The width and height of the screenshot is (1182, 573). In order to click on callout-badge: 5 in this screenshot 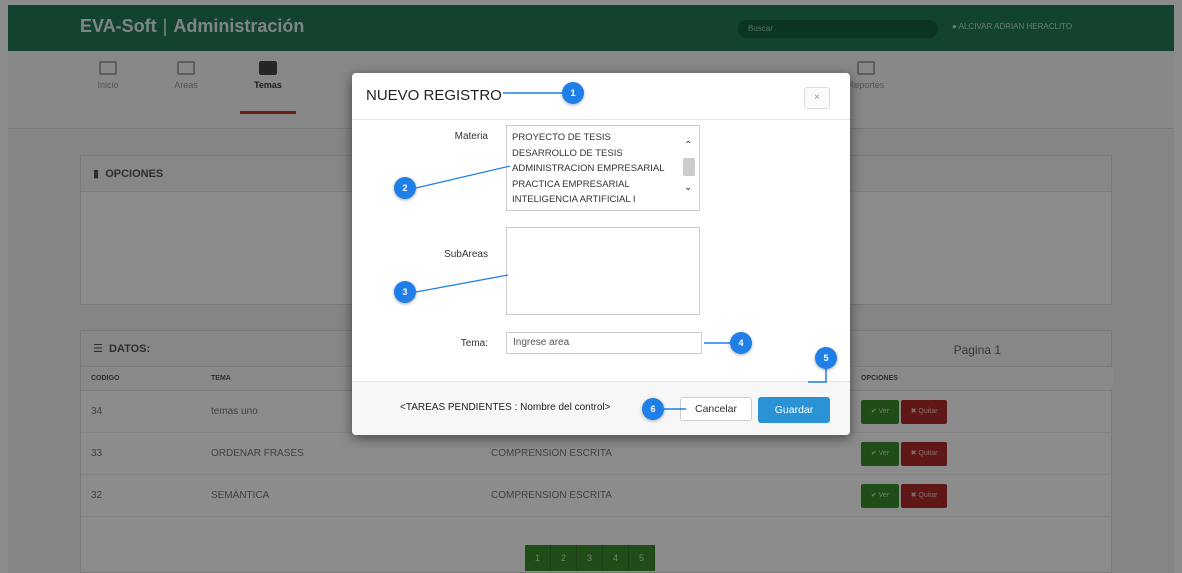, I will do `click(826, 358)`.